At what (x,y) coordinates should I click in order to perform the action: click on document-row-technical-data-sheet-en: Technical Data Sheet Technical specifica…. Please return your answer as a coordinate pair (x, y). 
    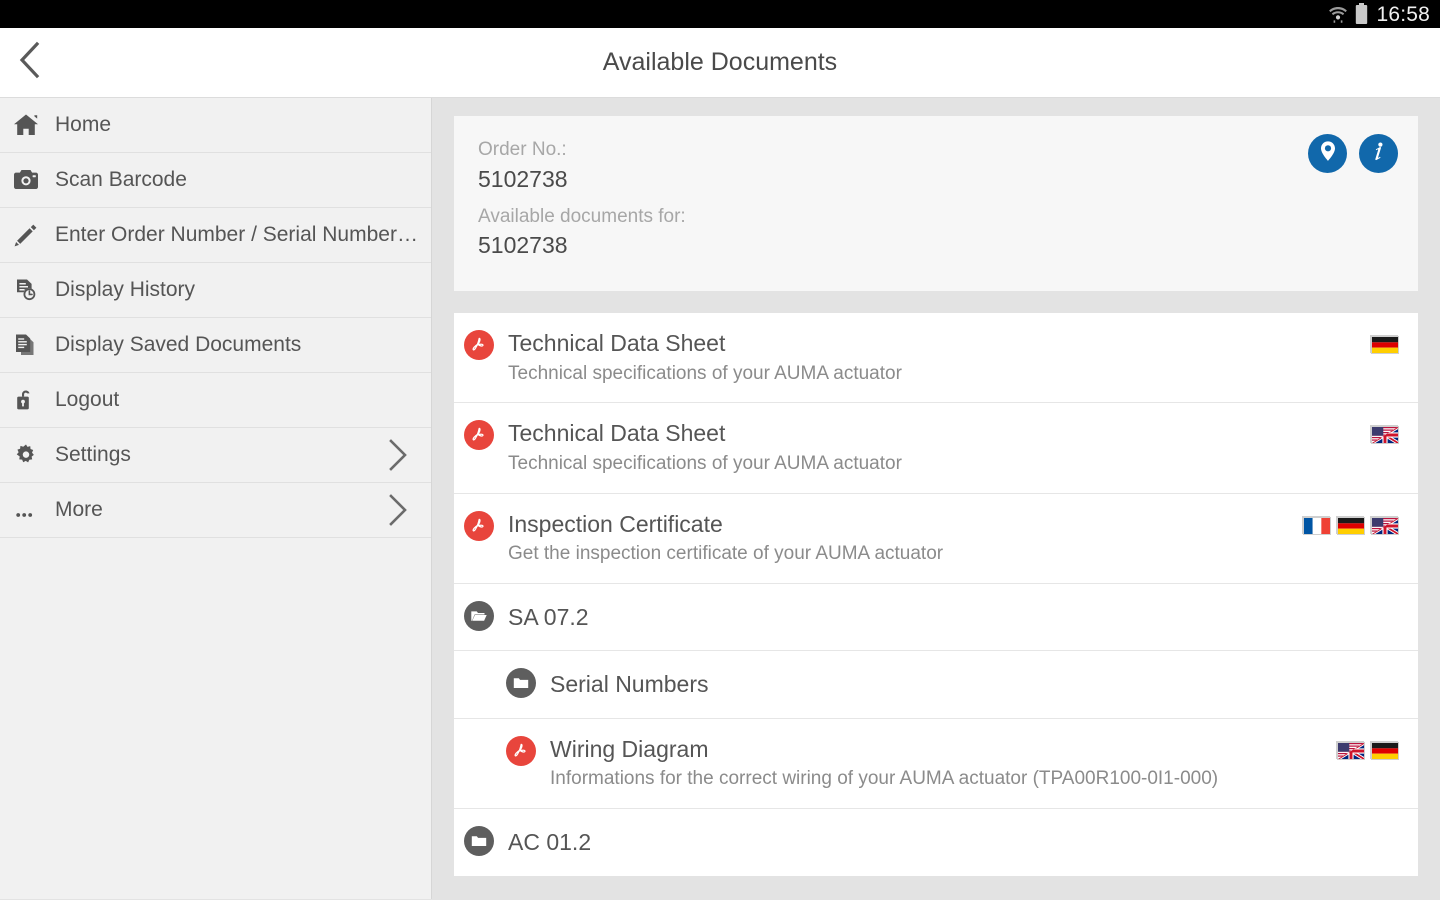
    Looking at the image, I should click on (936, 448).